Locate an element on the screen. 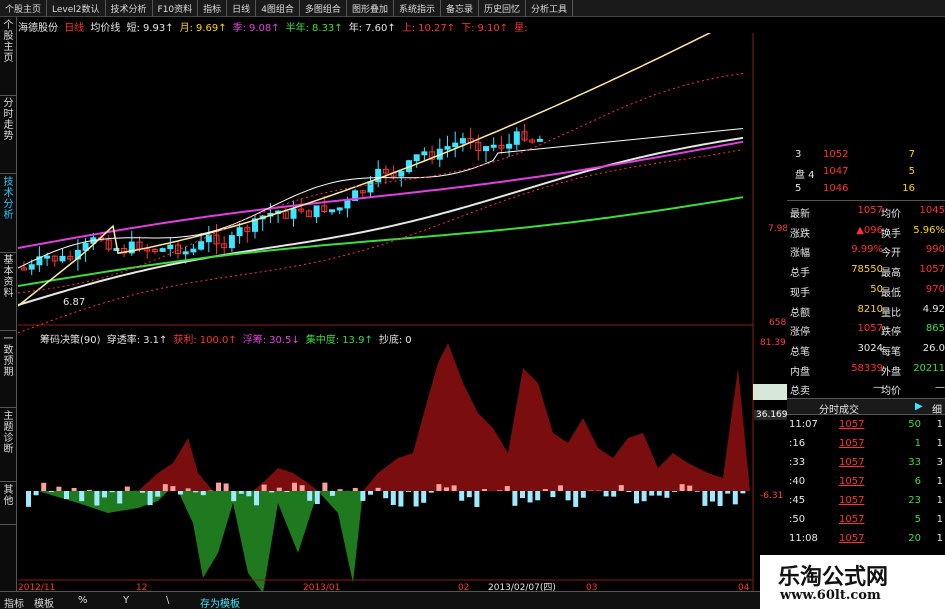  menu-item-10: 备忘录 is located at coordinates (460, 8).